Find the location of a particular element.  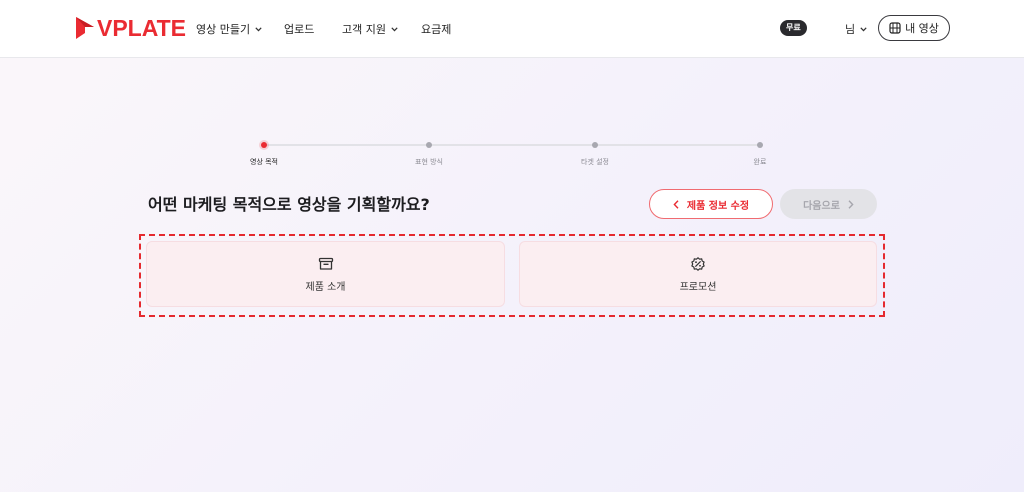

nav-customer-support: 고객 지원 is located at coordinates (370, 29).